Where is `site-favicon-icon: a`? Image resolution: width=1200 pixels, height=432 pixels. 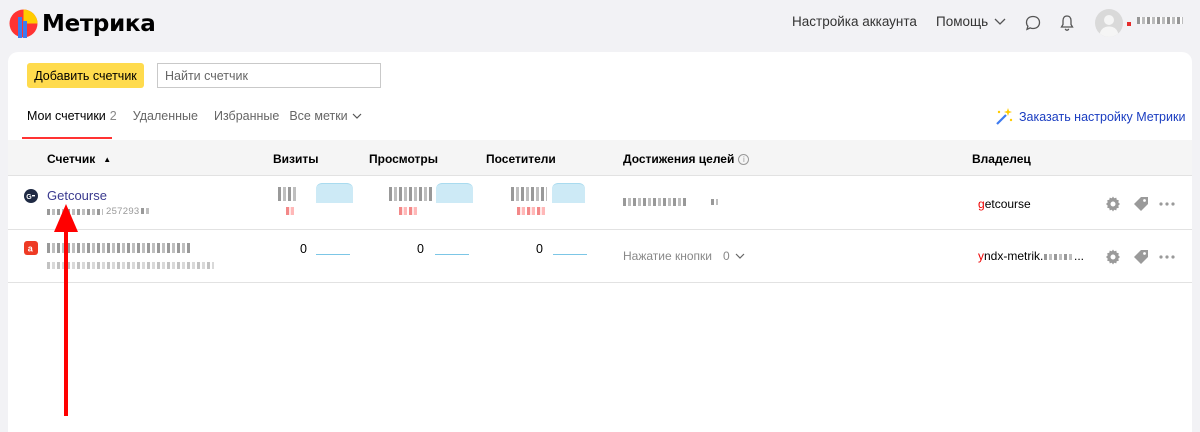 site-favicon-icon: a is located at coordinates (31, 248).